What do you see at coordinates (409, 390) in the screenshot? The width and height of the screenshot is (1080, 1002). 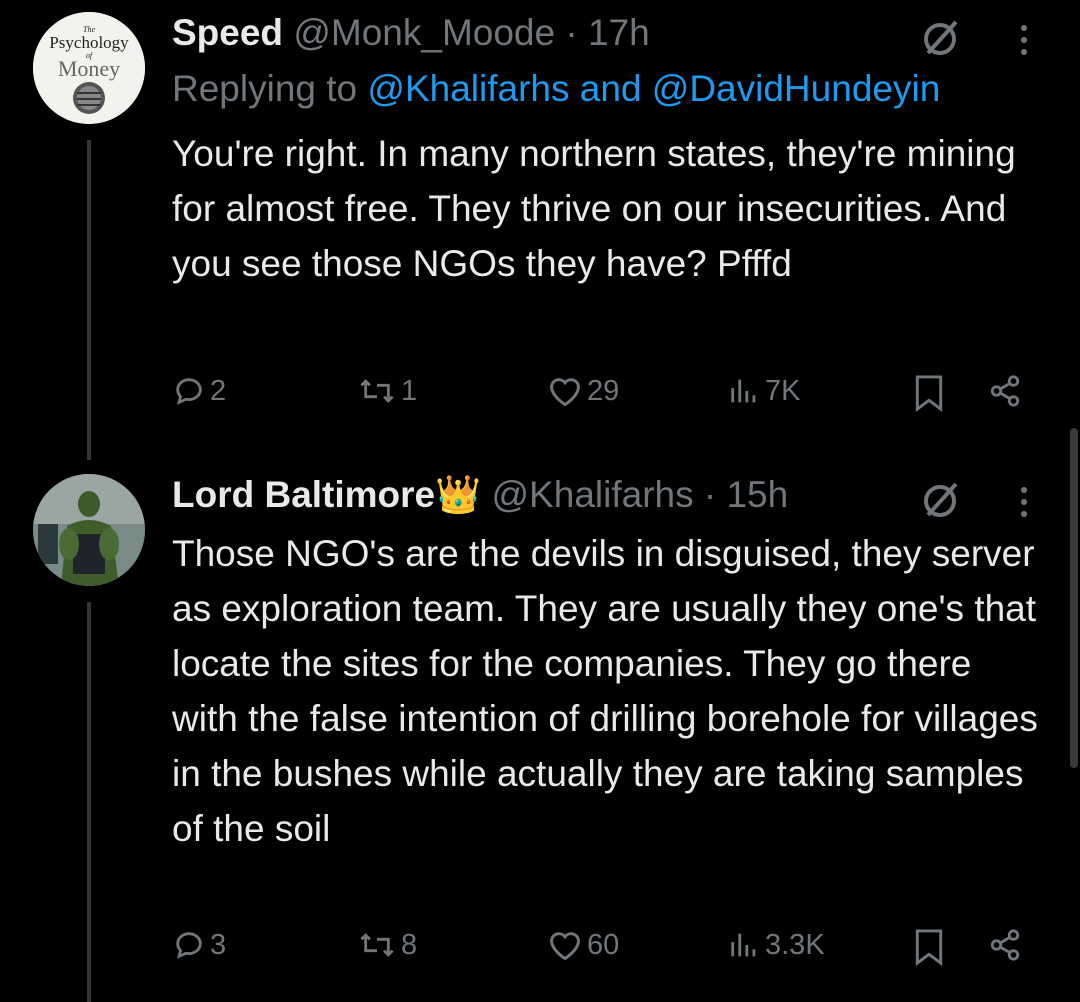 I see `repost-count: 1` at bounding box center [409, 390].